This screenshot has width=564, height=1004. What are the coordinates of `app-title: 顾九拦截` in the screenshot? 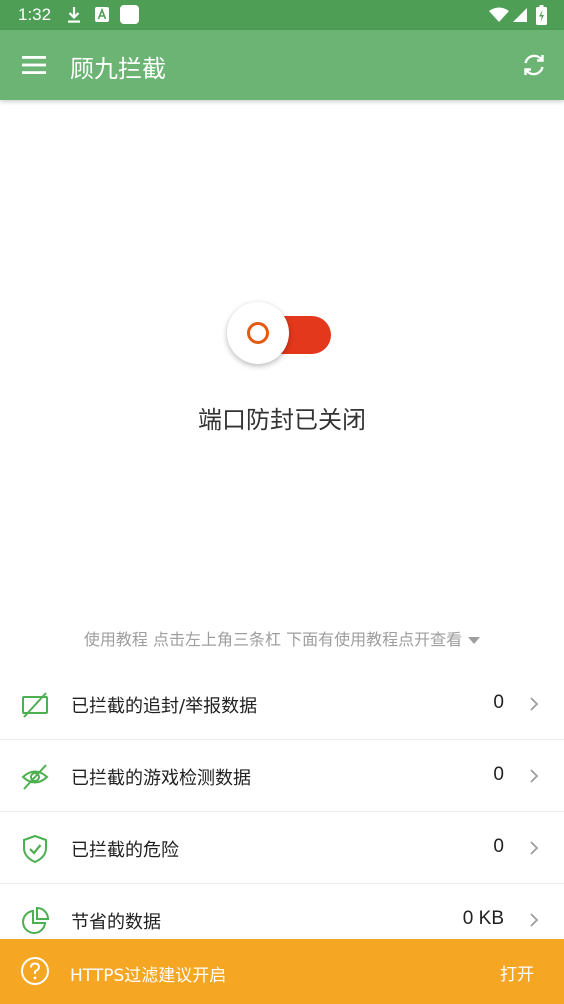 It's located at (118, 69).